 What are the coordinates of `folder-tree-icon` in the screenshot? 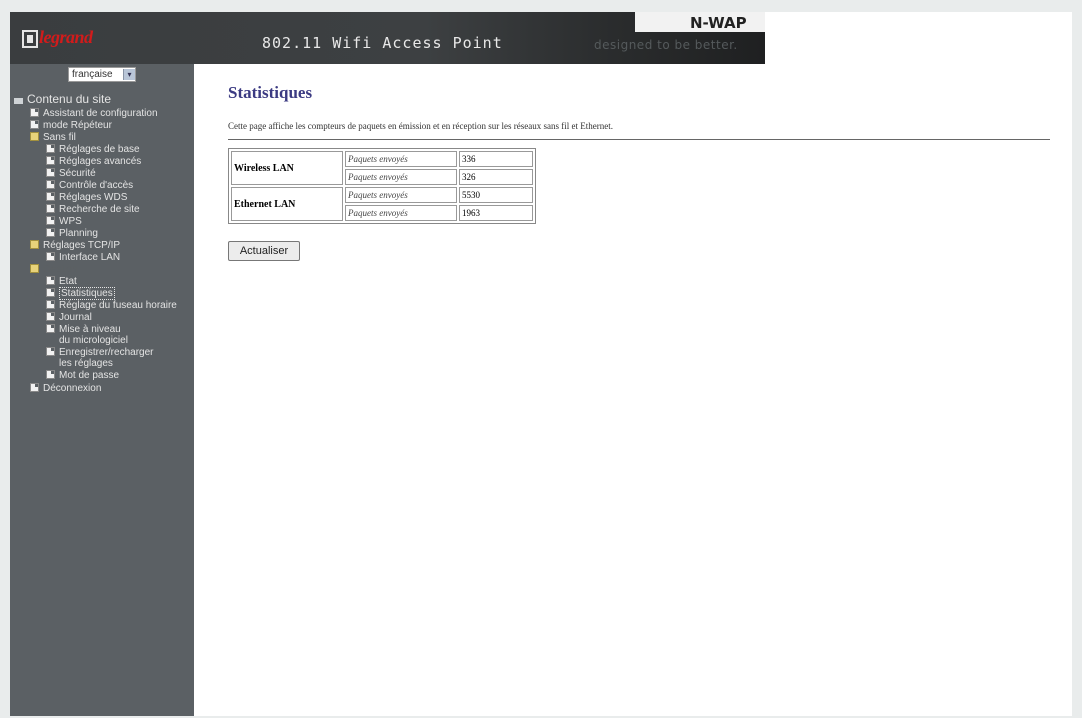 It's located at (18, 101).